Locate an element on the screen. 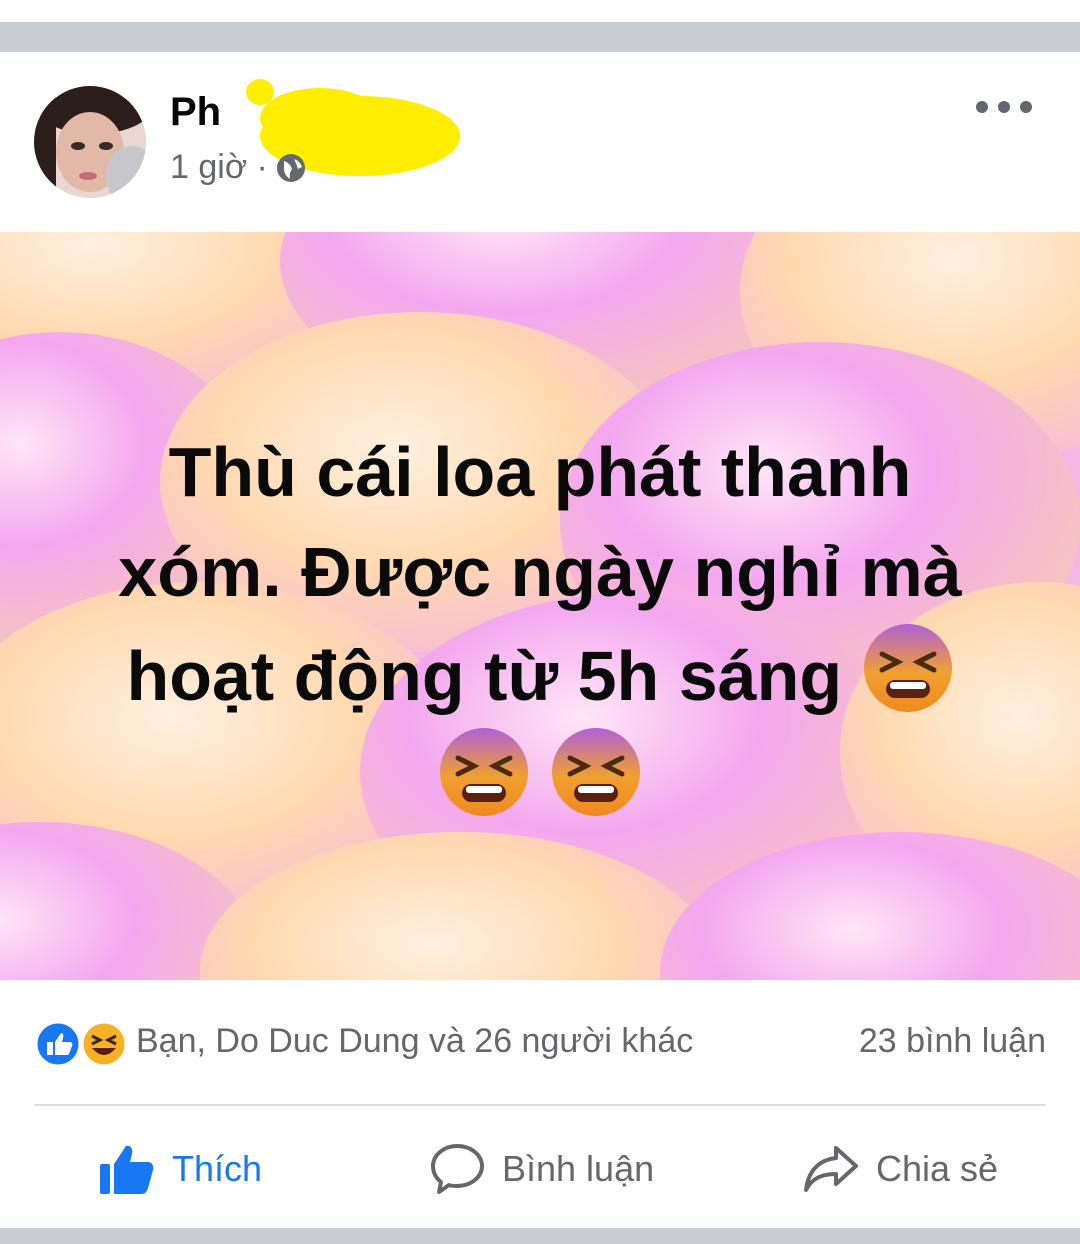 The height and width of the screenshot is (1244, 1080). top-blank is located at coordinates (540, 11).